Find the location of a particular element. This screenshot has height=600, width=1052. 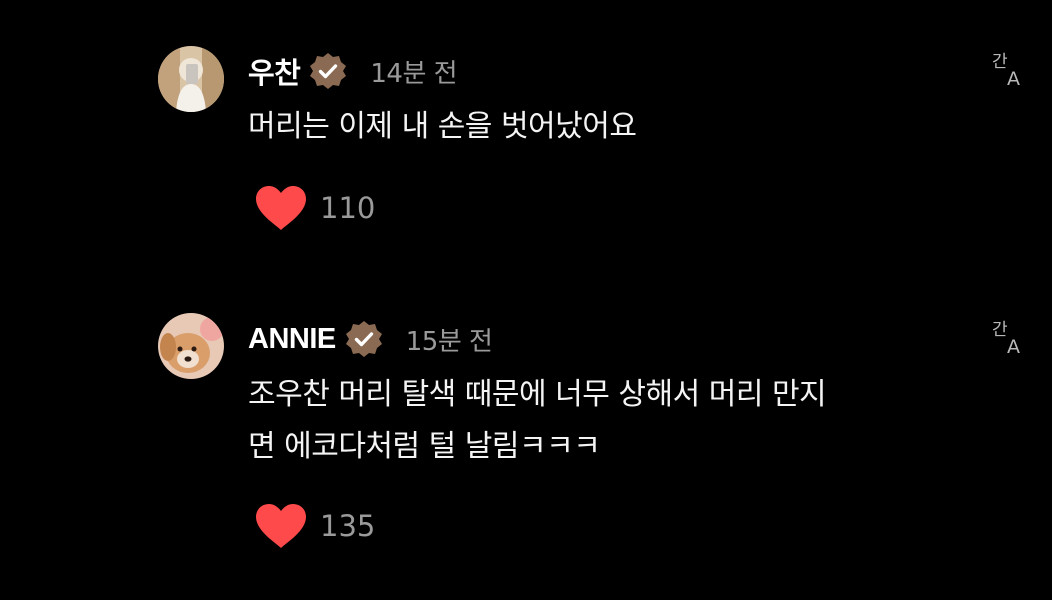

comment-text-line: 조우찬 머리 탈색 때문에 너무 상해서 머리 만지 is located at coordinates (537, 394).